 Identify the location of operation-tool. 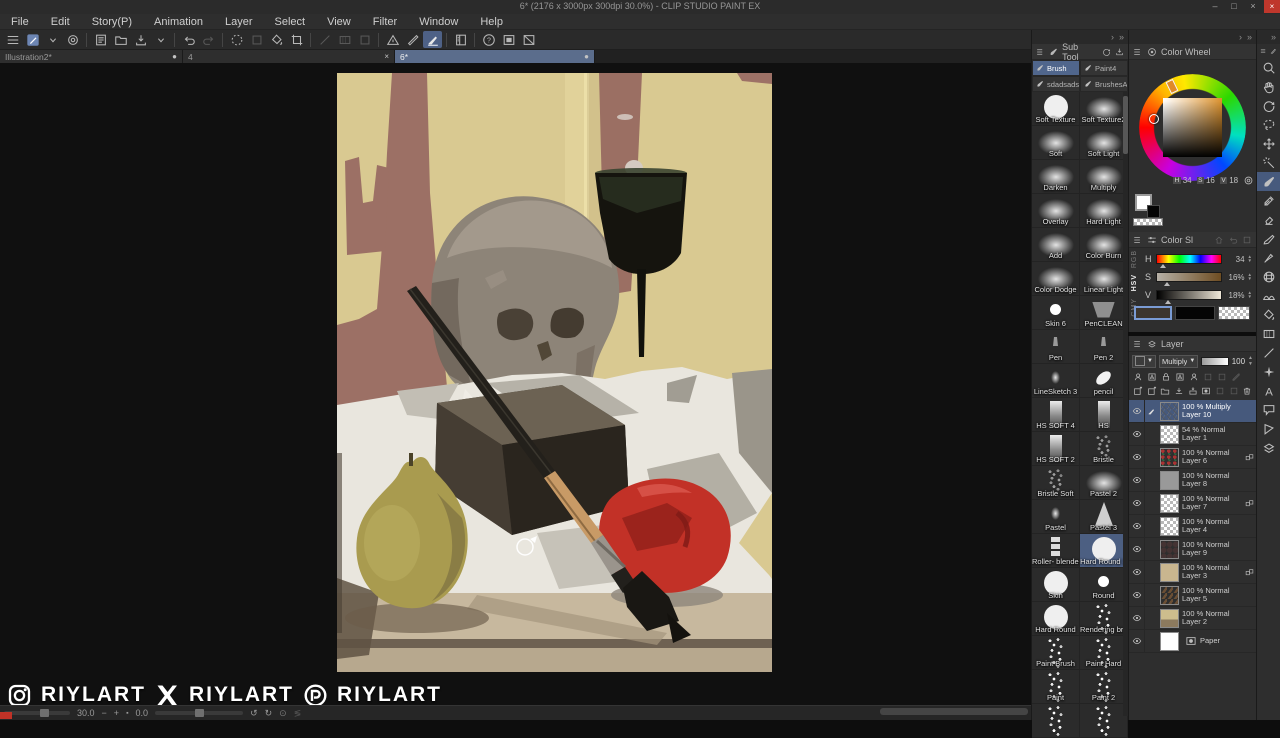
(1268, 162).